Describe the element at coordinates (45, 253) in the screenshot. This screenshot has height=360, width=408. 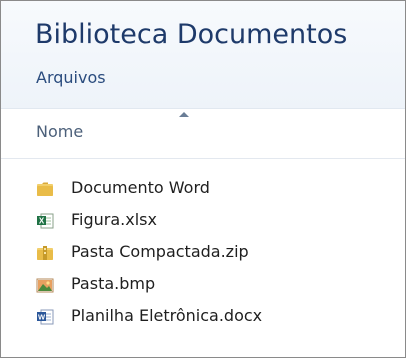
I see `zip-folder-icon` at that location.